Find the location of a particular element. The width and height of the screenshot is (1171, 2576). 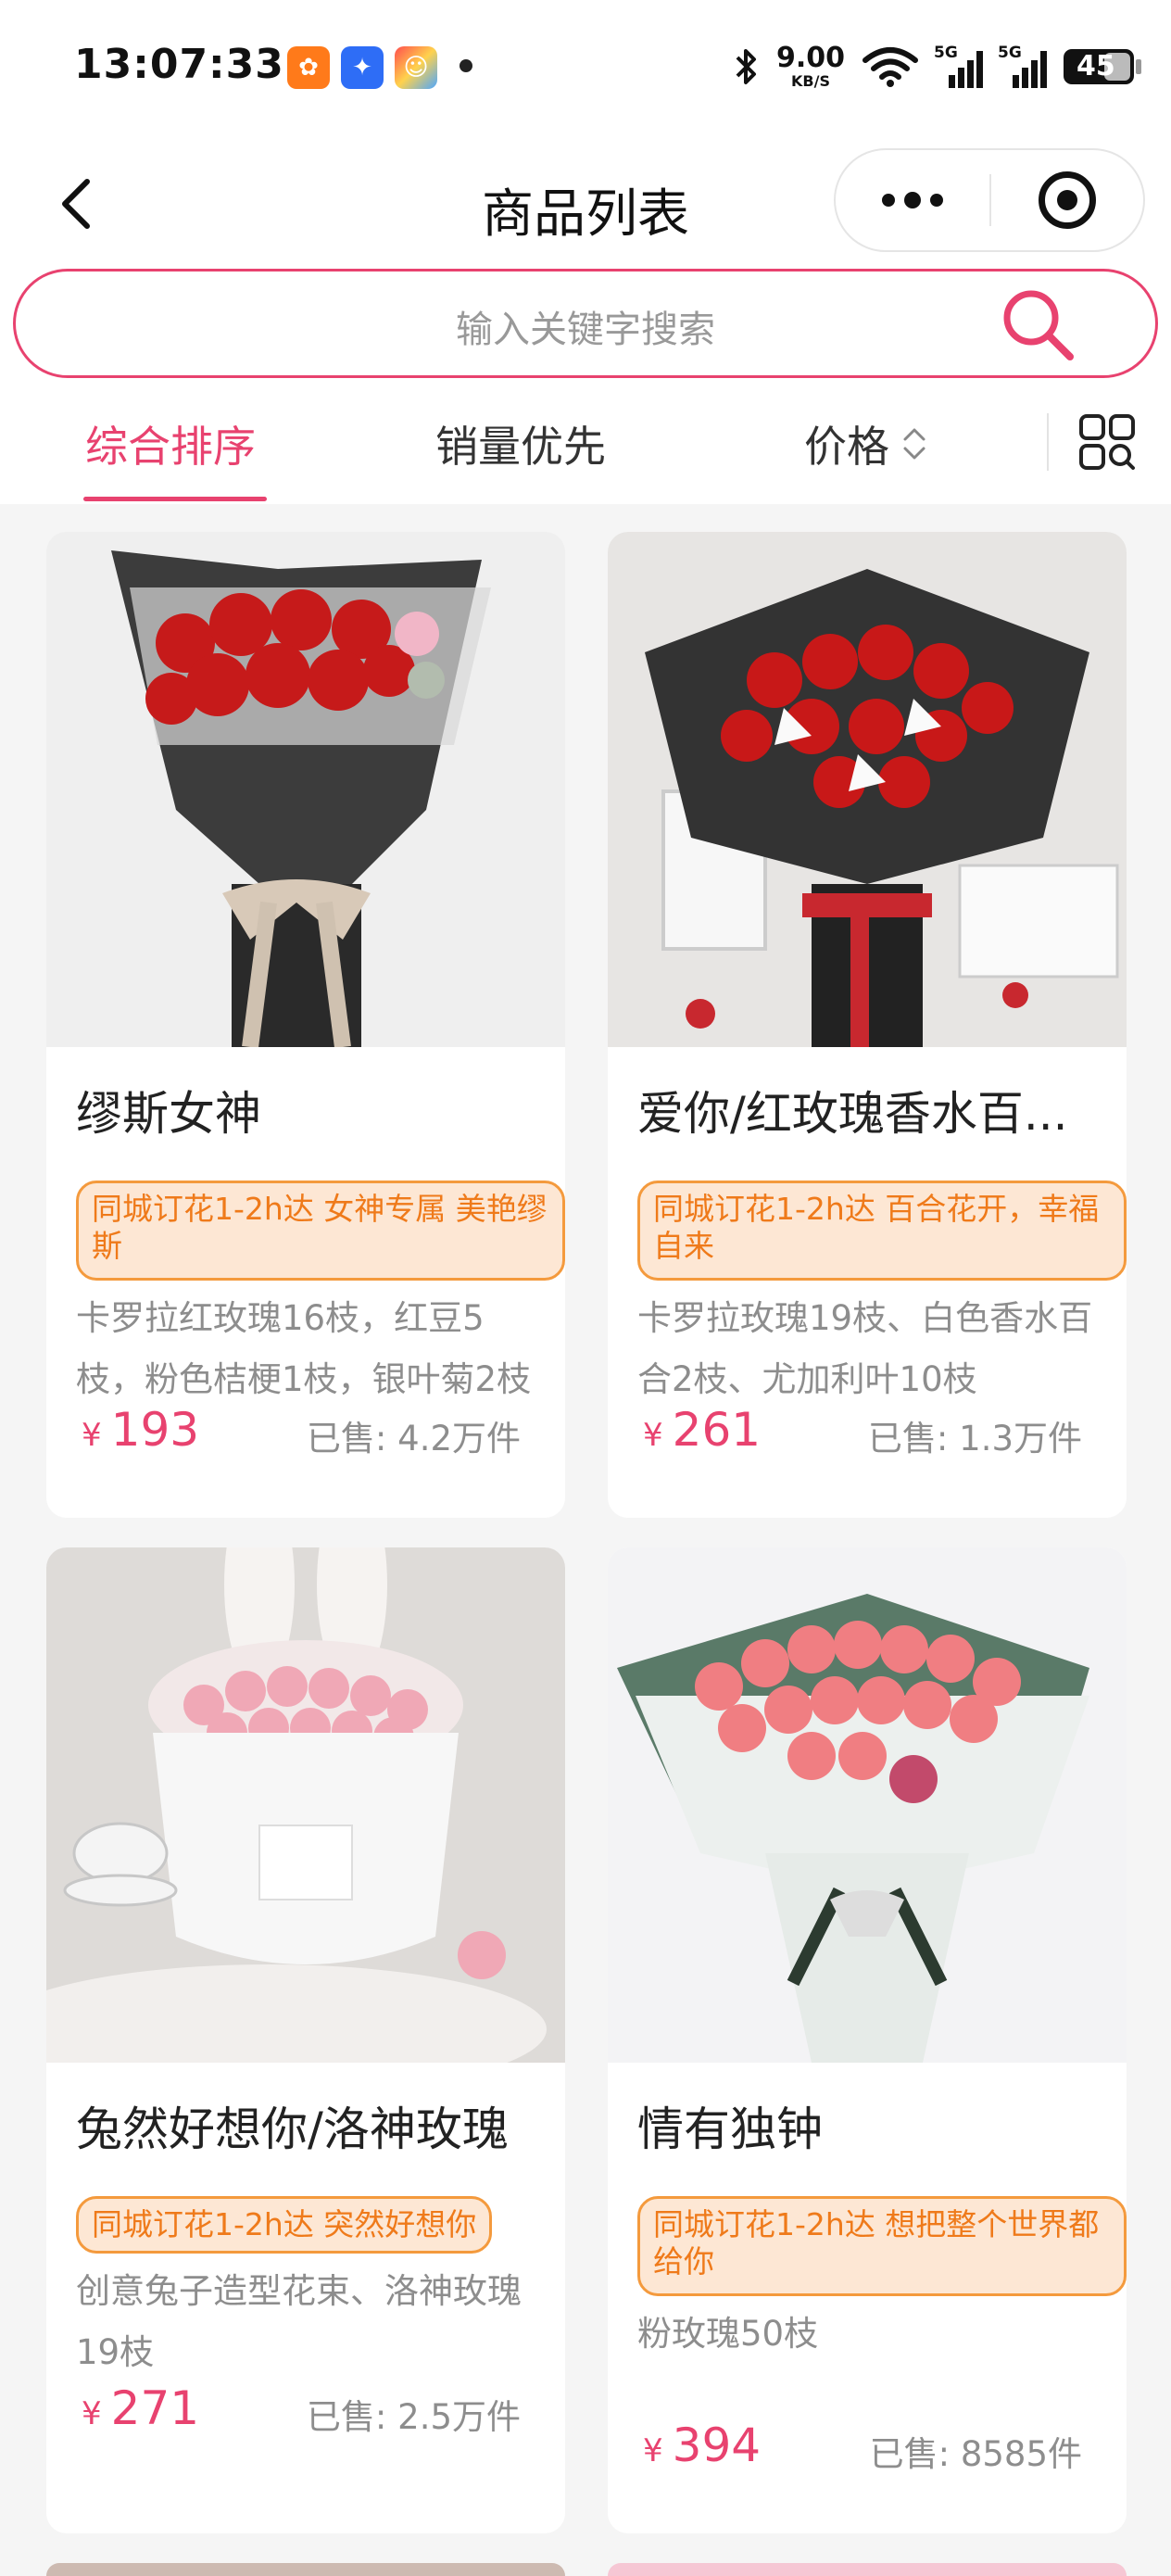

close-miniprogram-button is located at coordinates (1067, 200).